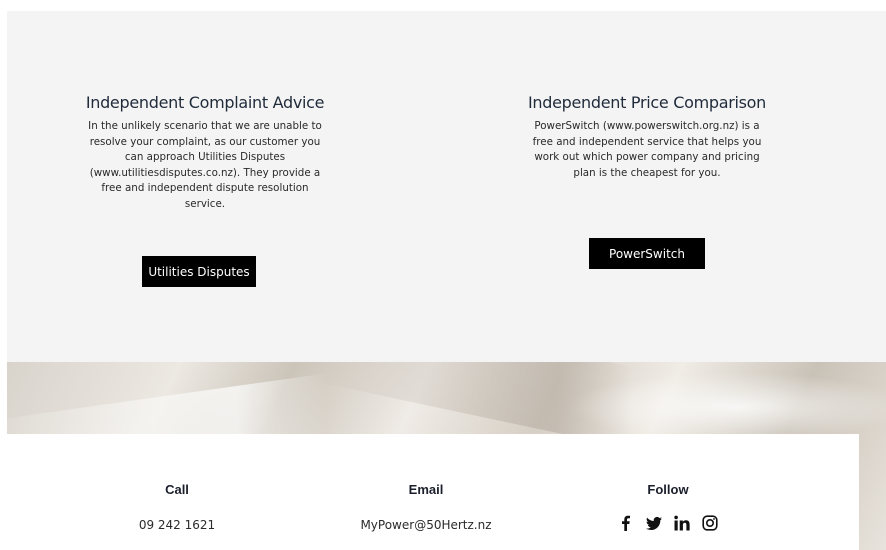 The height and width of the screenshot is (550, 886). Describe the element at coordinates (668, 523) in the screenshot. I see `social-links` at that location.